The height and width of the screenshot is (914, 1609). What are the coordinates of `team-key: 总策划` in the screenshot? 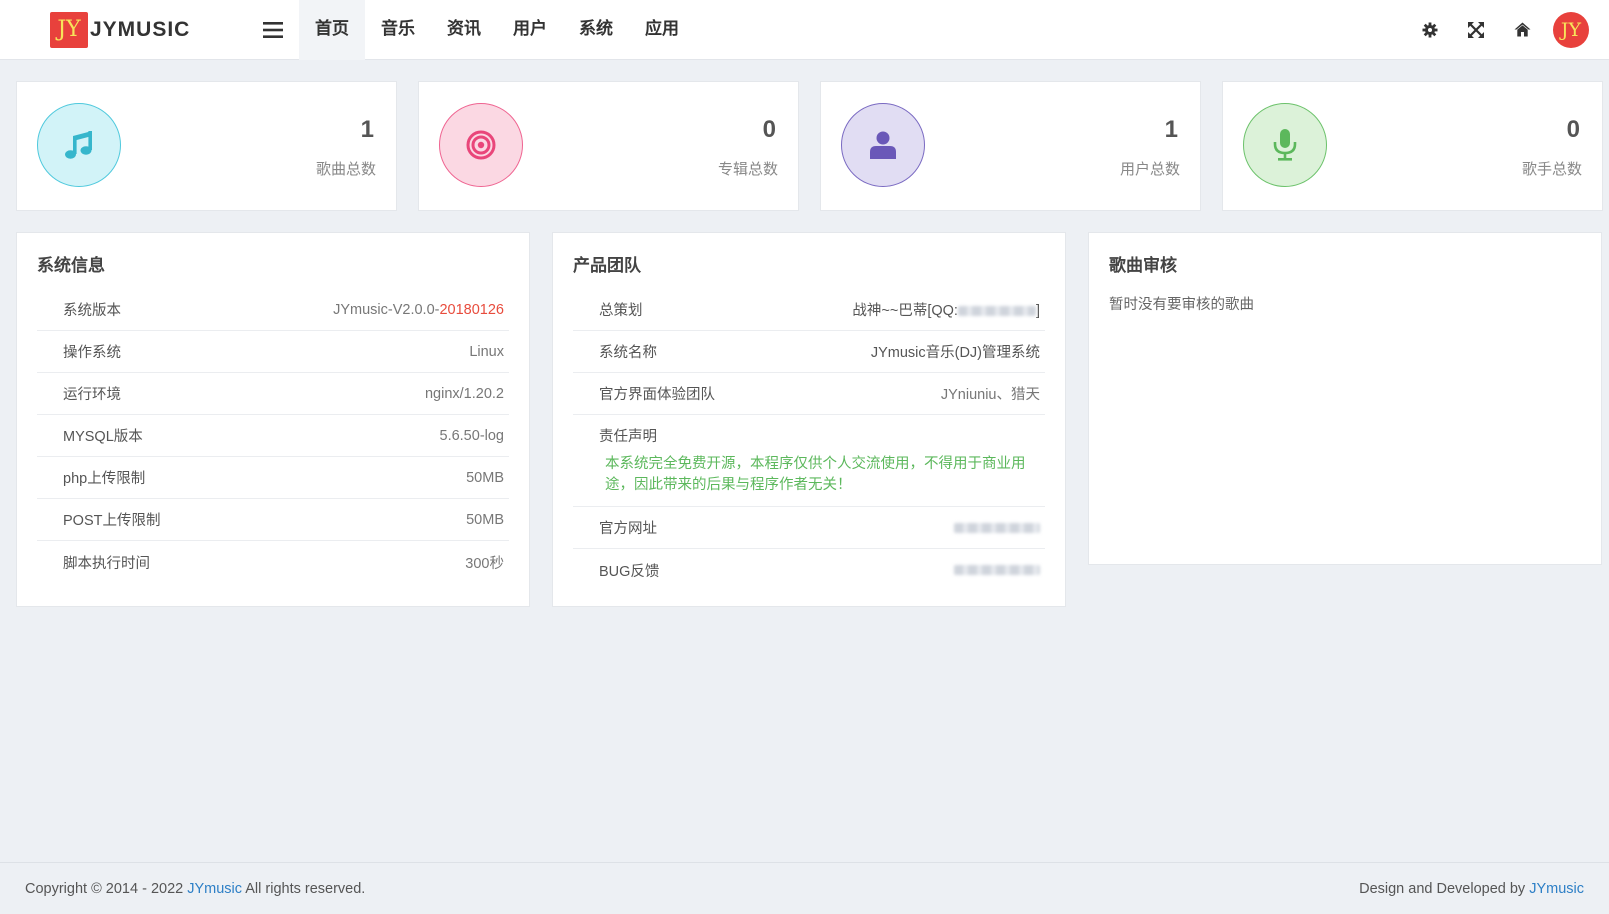 It's located at (621, 311).